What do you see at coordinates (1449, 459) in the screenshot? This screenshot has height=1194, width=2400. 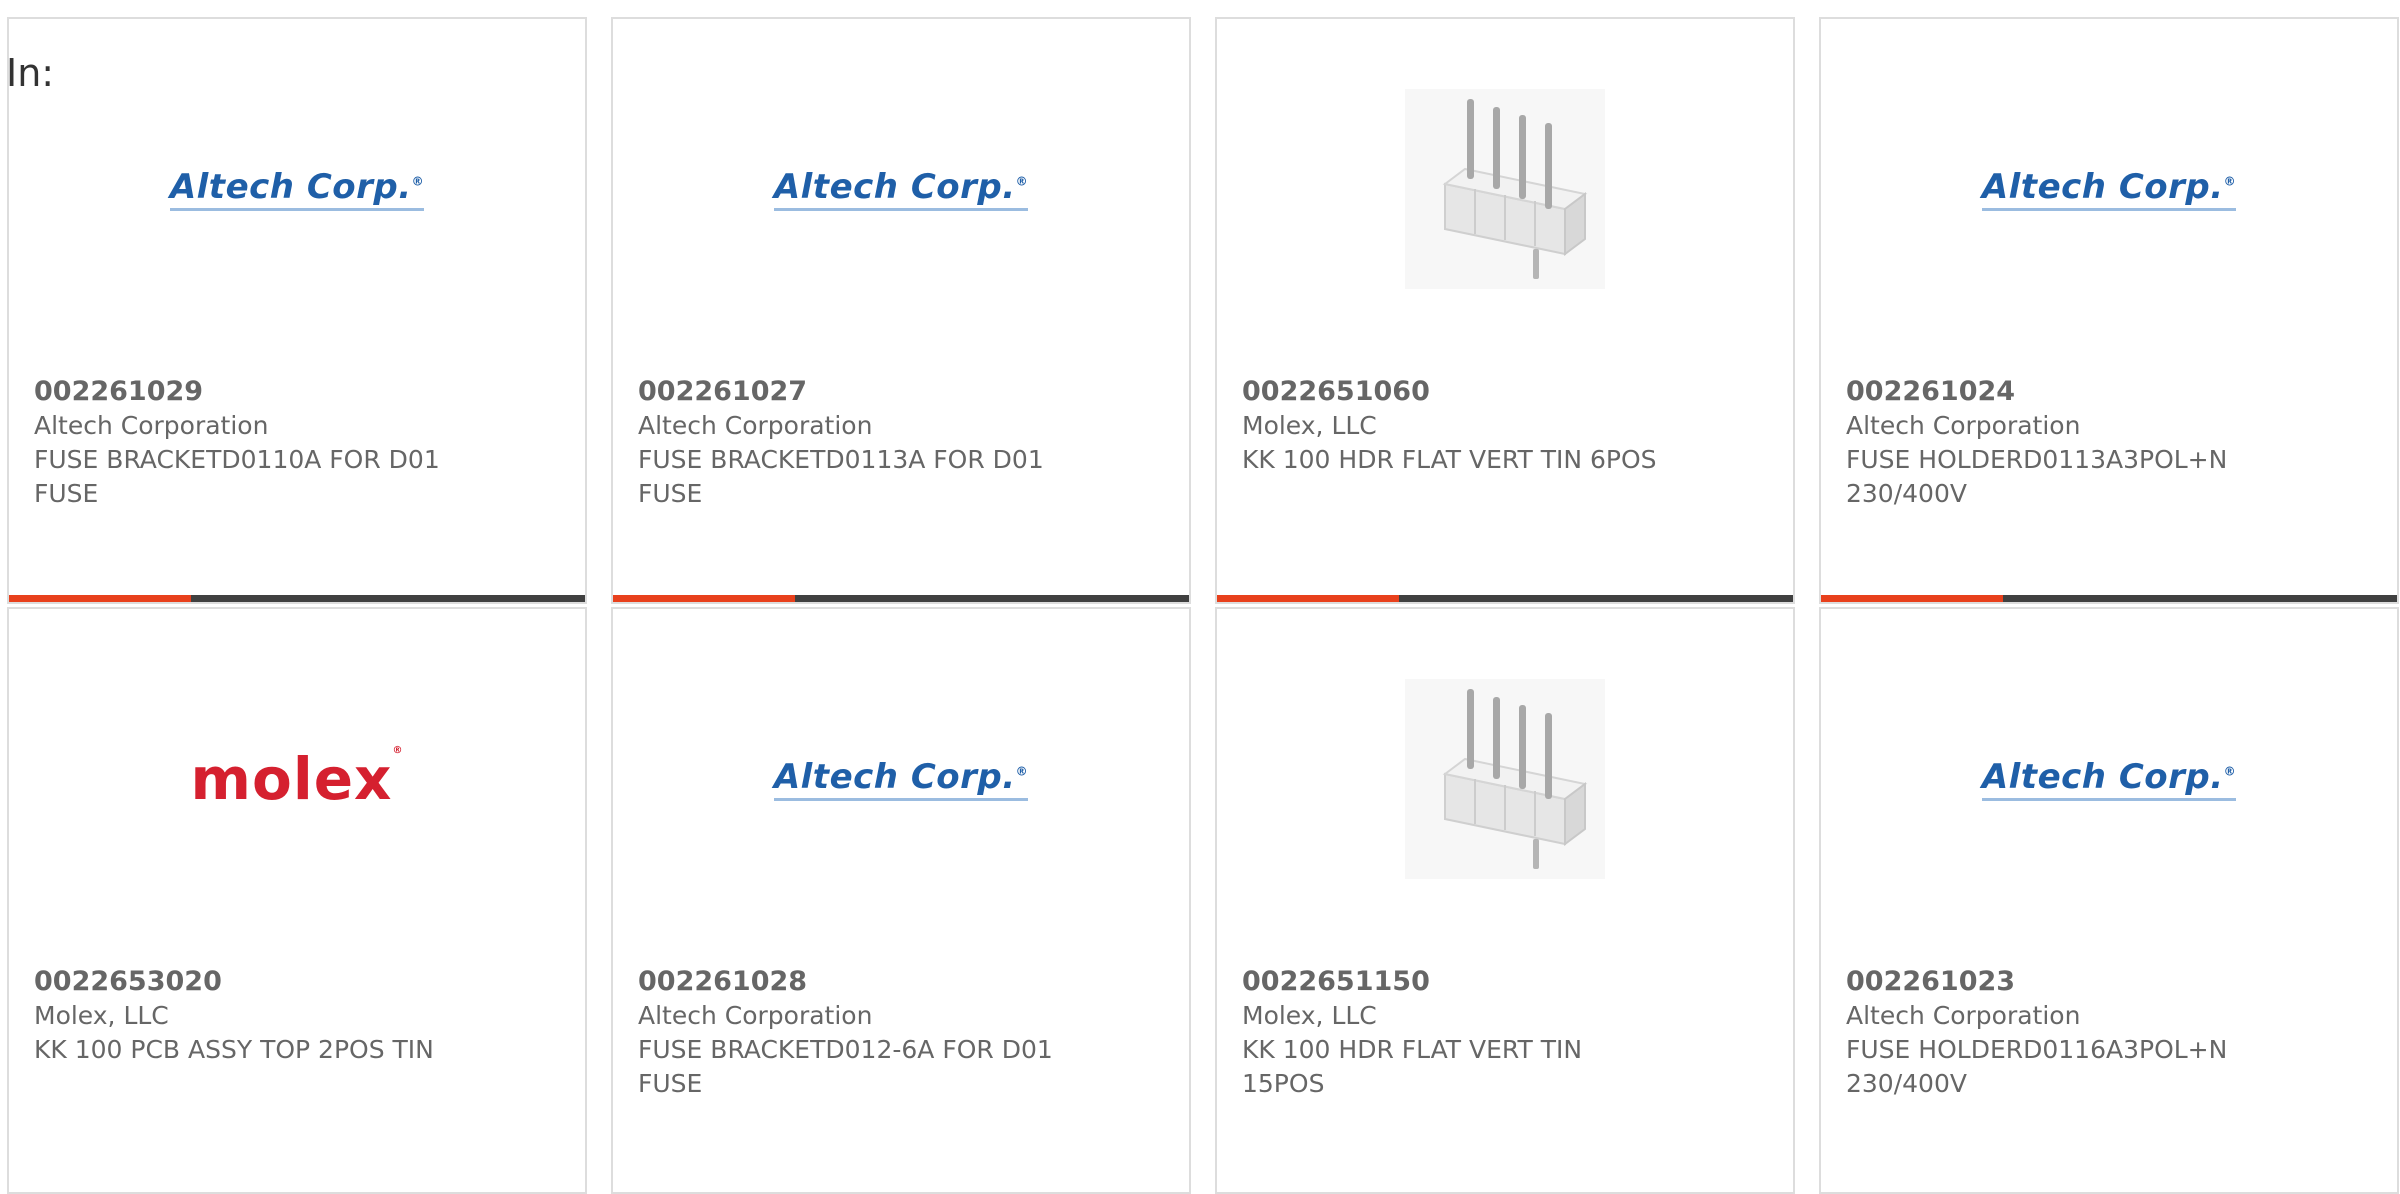 I see `description: KK 100 HDR FLAT VERT TIN 6POS` at bounding box center [1449, 459].